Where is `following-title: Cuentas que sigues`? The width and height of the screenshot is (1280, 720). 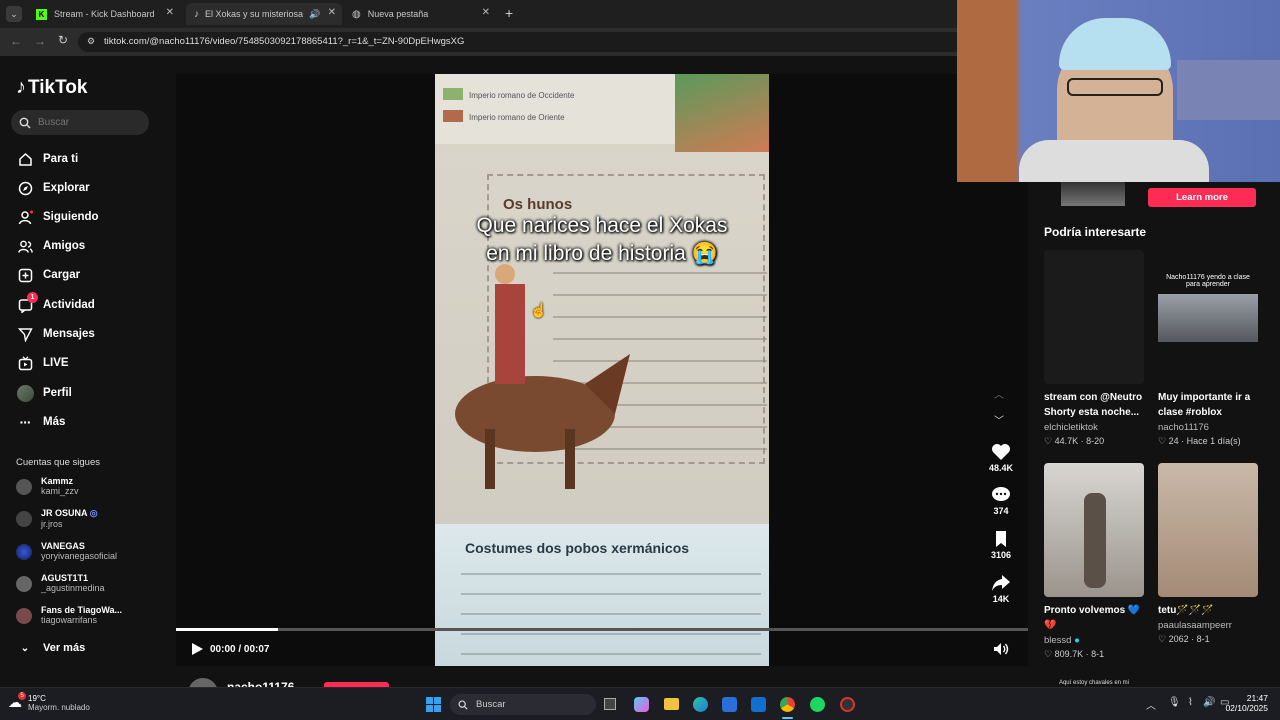 following-title: Cuentas que sigues is located at coordinates (58, 462).